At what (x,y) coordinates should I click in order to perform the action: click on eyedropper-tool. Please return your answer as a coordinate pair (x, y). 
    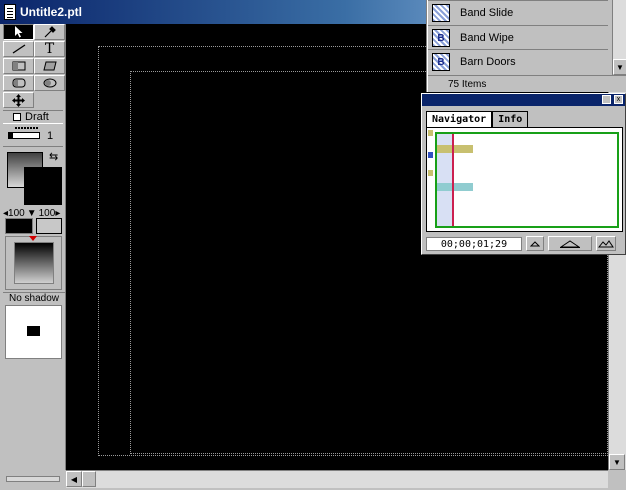
    Looking at the image, I should click on (49, 32).